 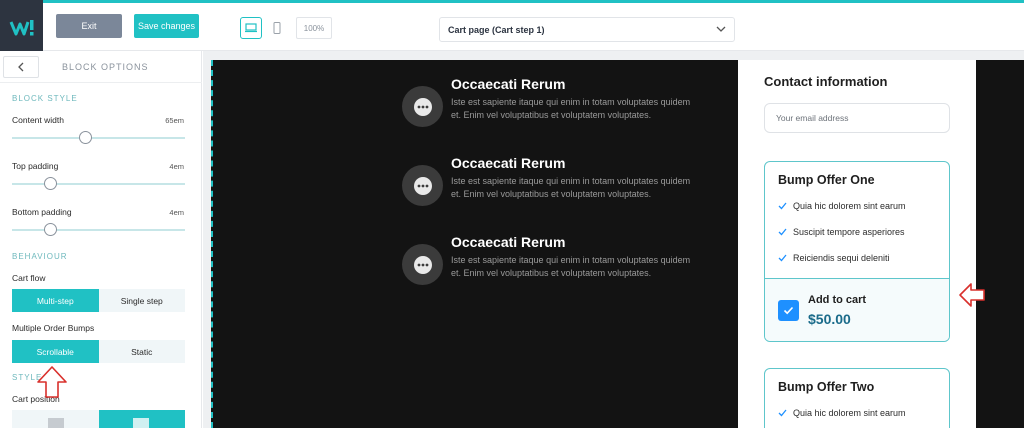 What do you see at coordinates (56, 423) in the screenshot?
I see `layout-left-icon` at bounding box center [56, 423].